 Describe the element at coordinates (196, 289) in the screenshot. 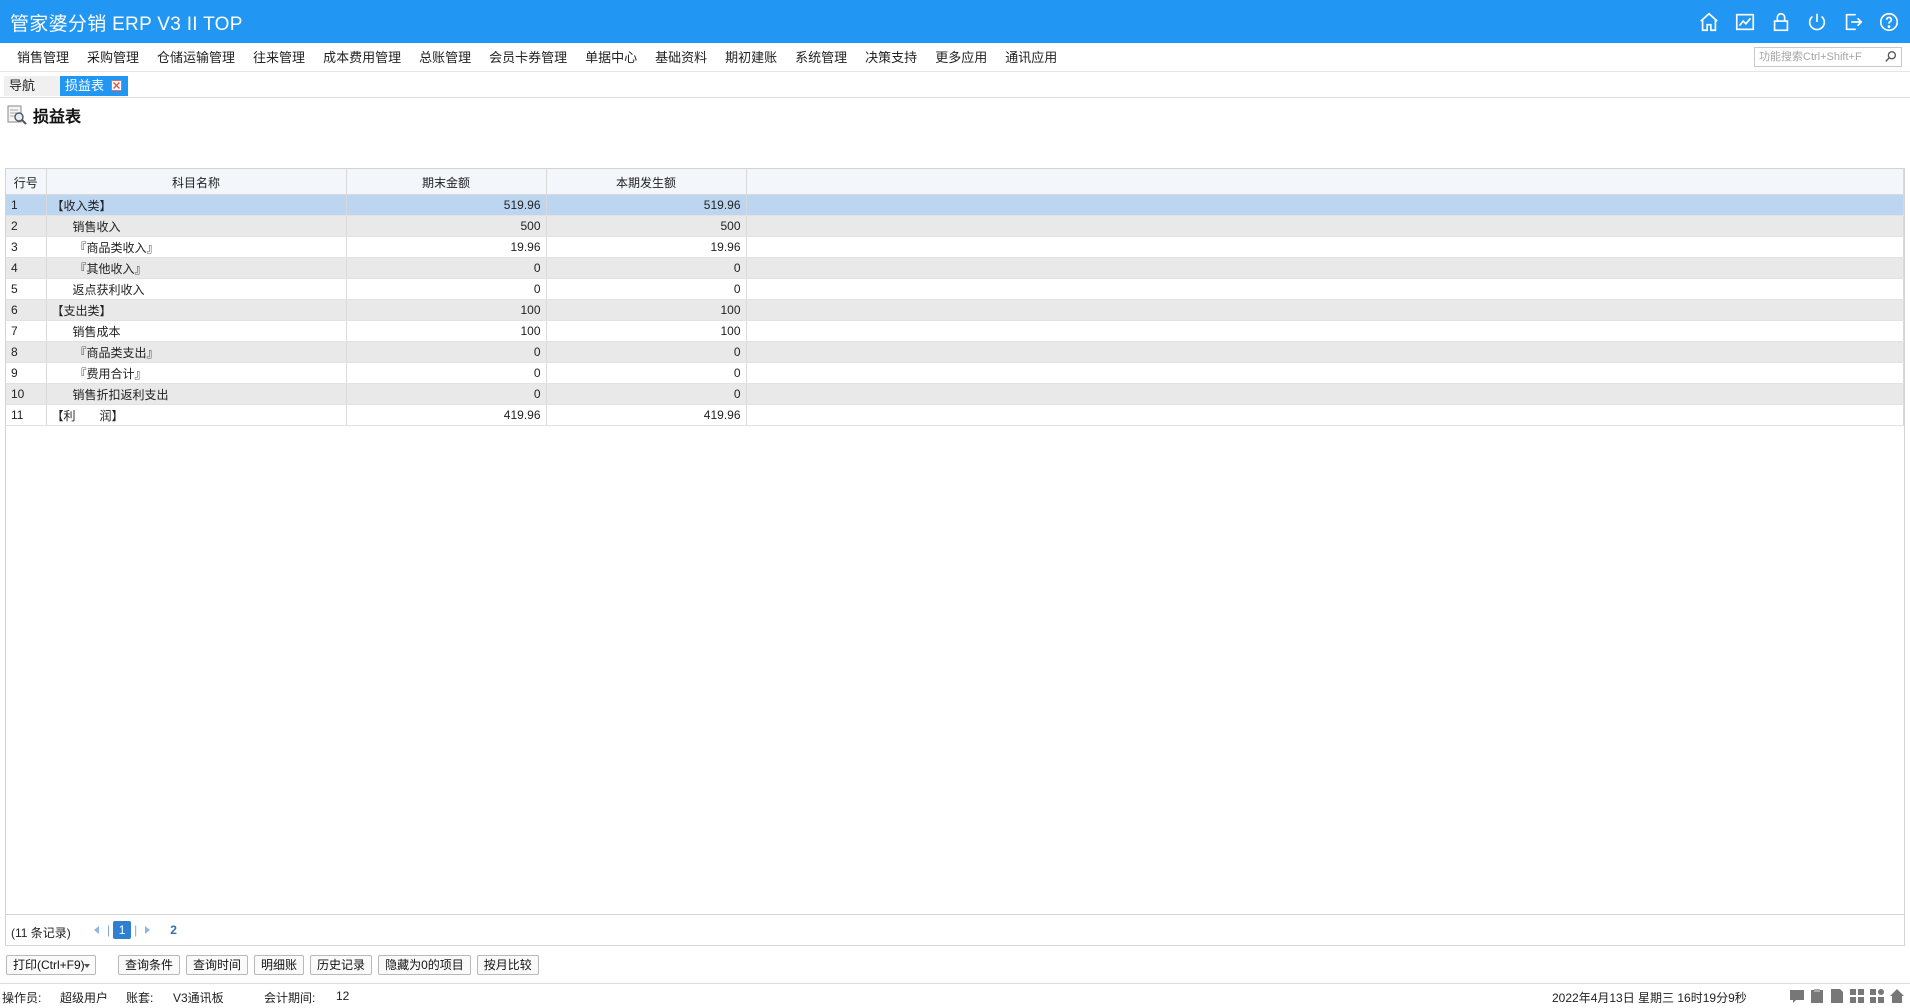

I see `cell-account-name: 返点获利收入` at that location.